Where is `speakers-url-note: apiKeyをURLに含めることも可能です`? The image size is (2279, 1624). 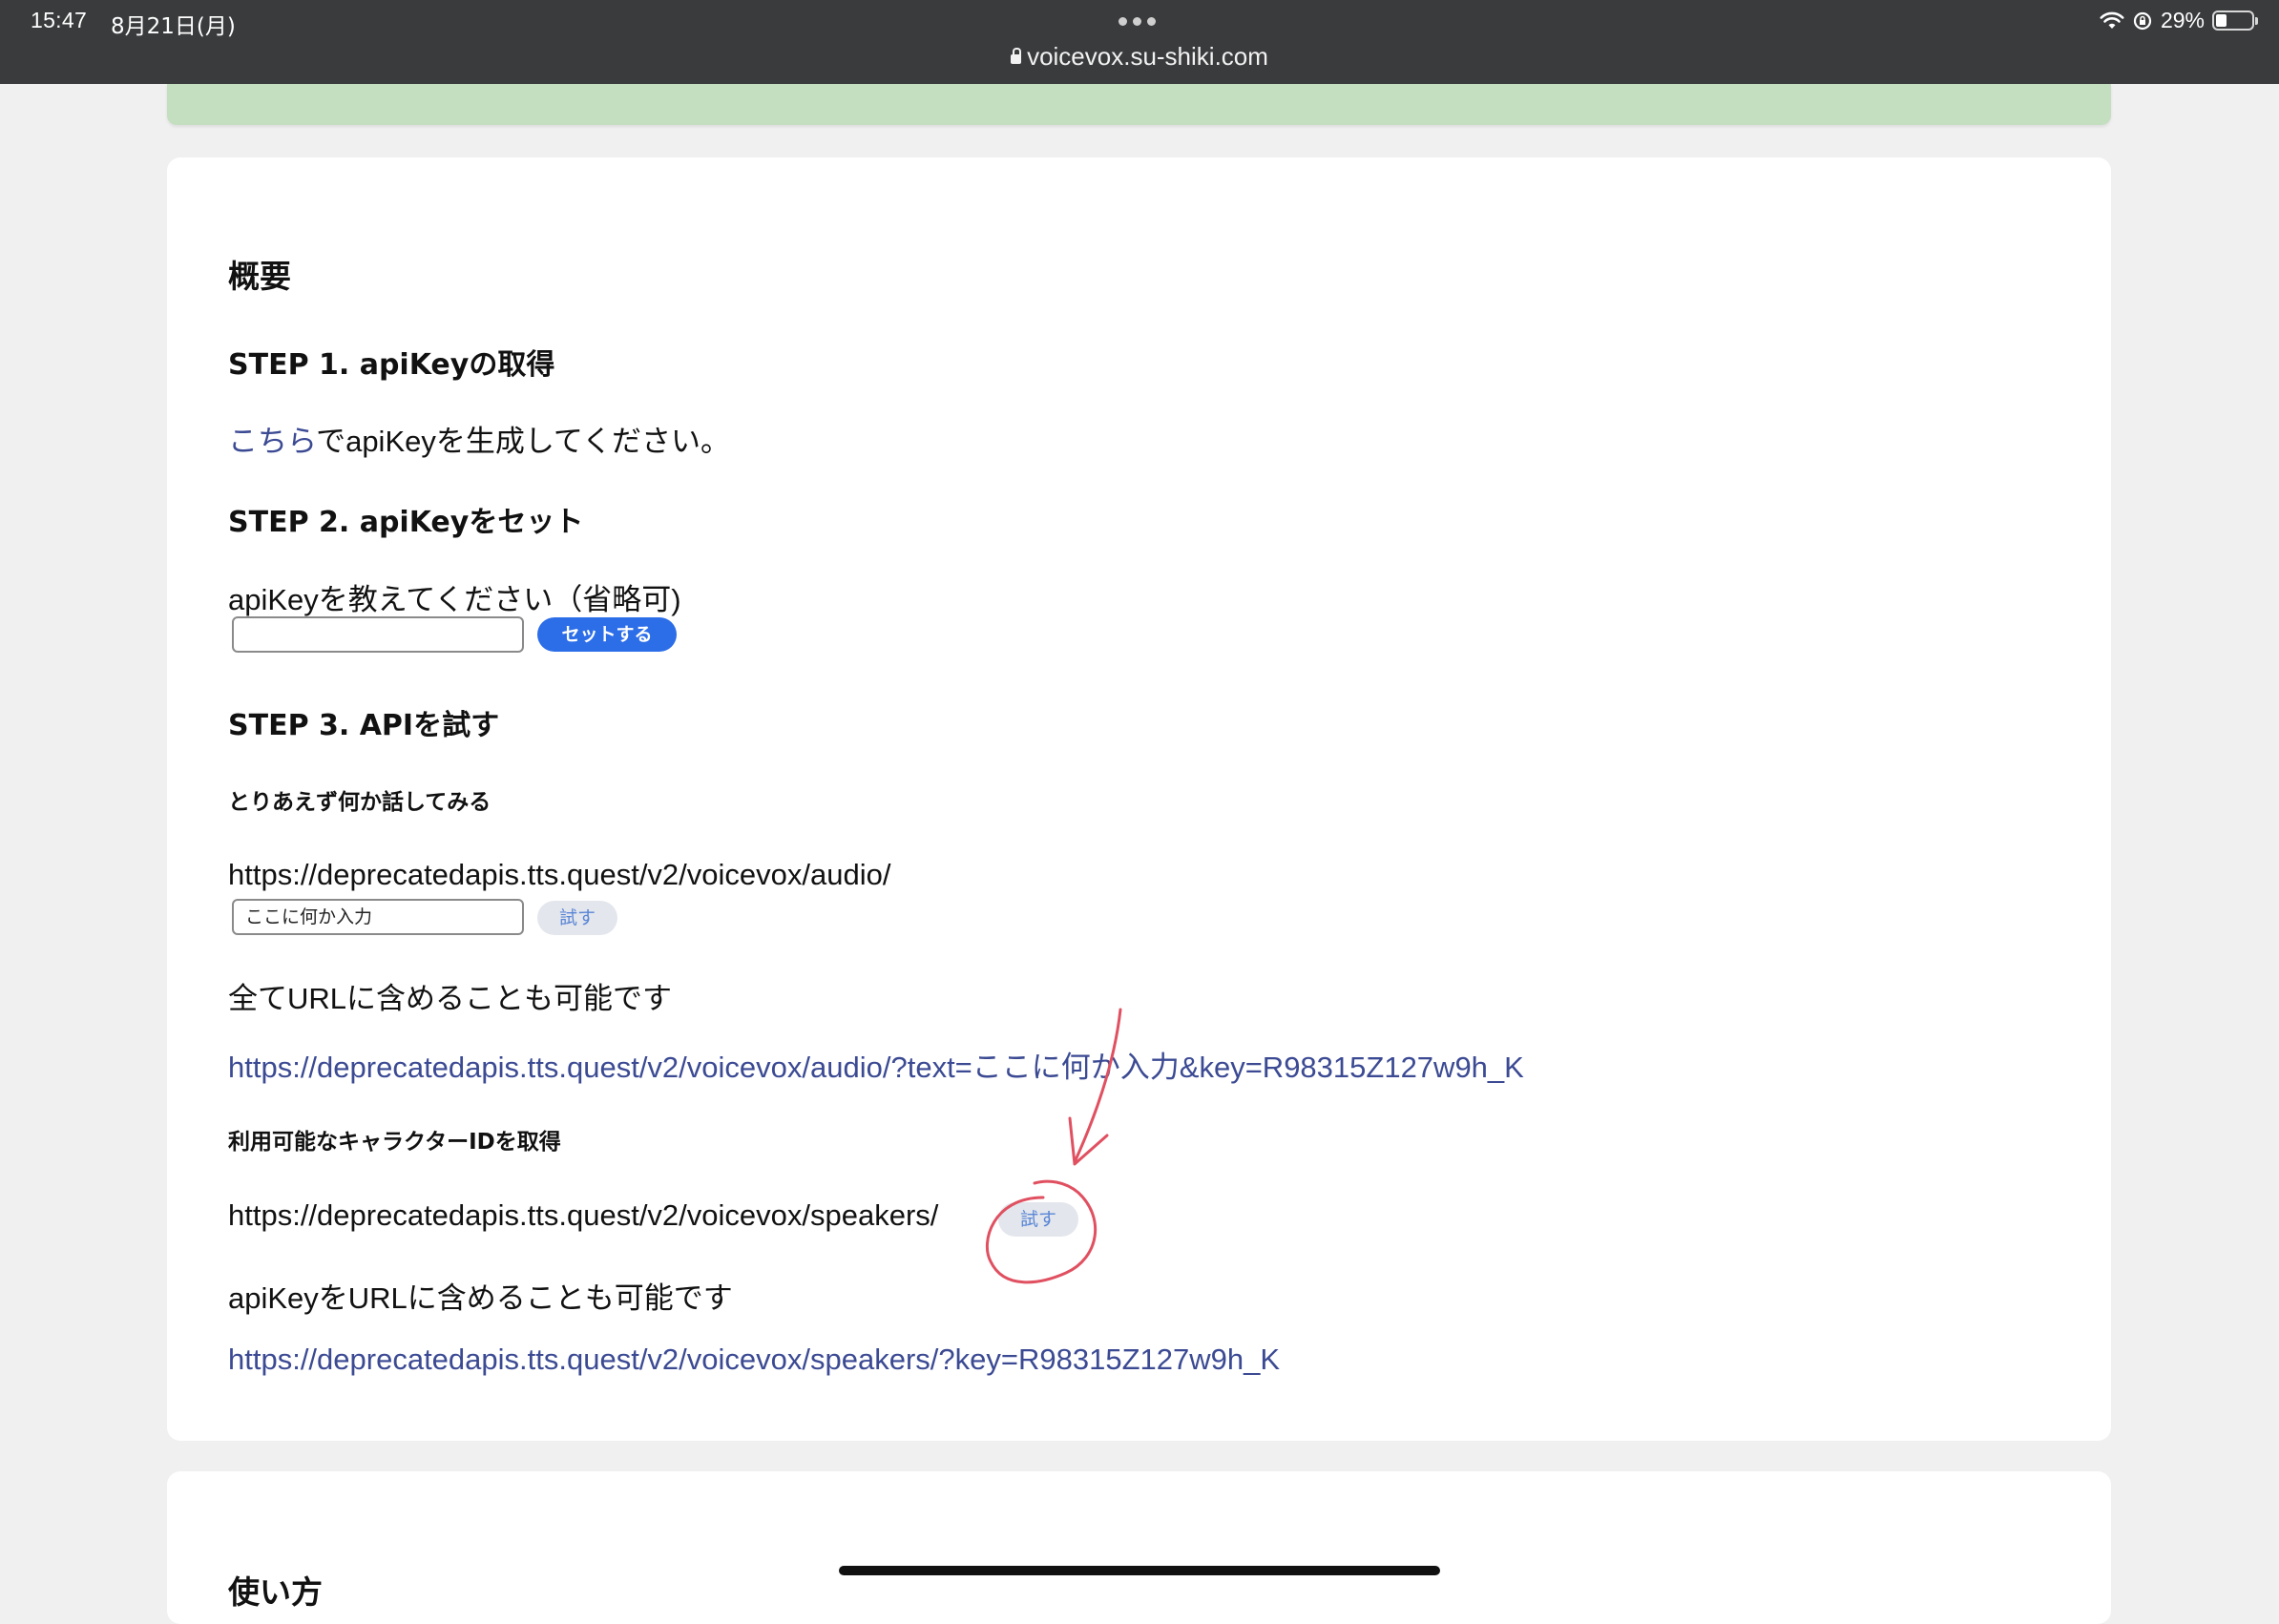
speakers-url-note: apiKeyをURLに含めることも可能です is located at coordinates (480, 1298).